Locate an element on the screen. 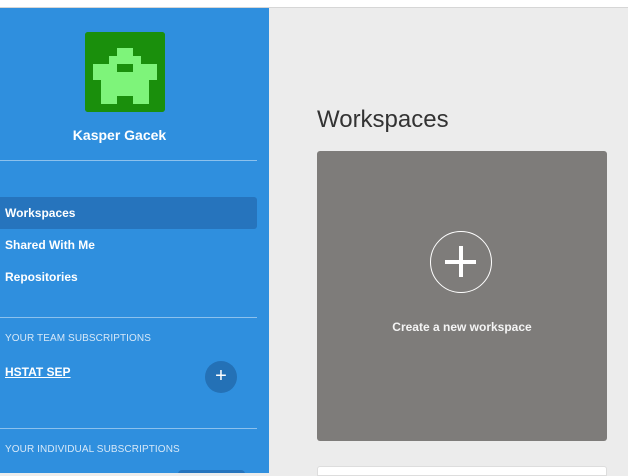 The image size is (628, 476). user-name: Kasper Gacek is located at coordinates (119, 135).